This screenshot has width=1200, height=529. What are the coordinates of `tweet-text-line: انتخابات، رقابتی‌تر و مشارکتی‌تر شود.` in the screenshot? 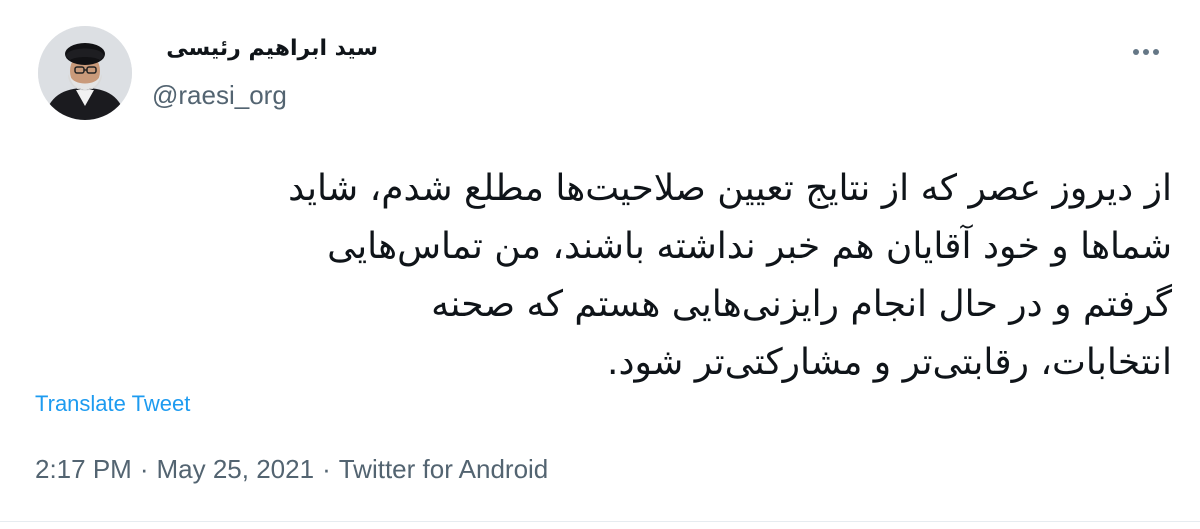 It's located at (889, 362).